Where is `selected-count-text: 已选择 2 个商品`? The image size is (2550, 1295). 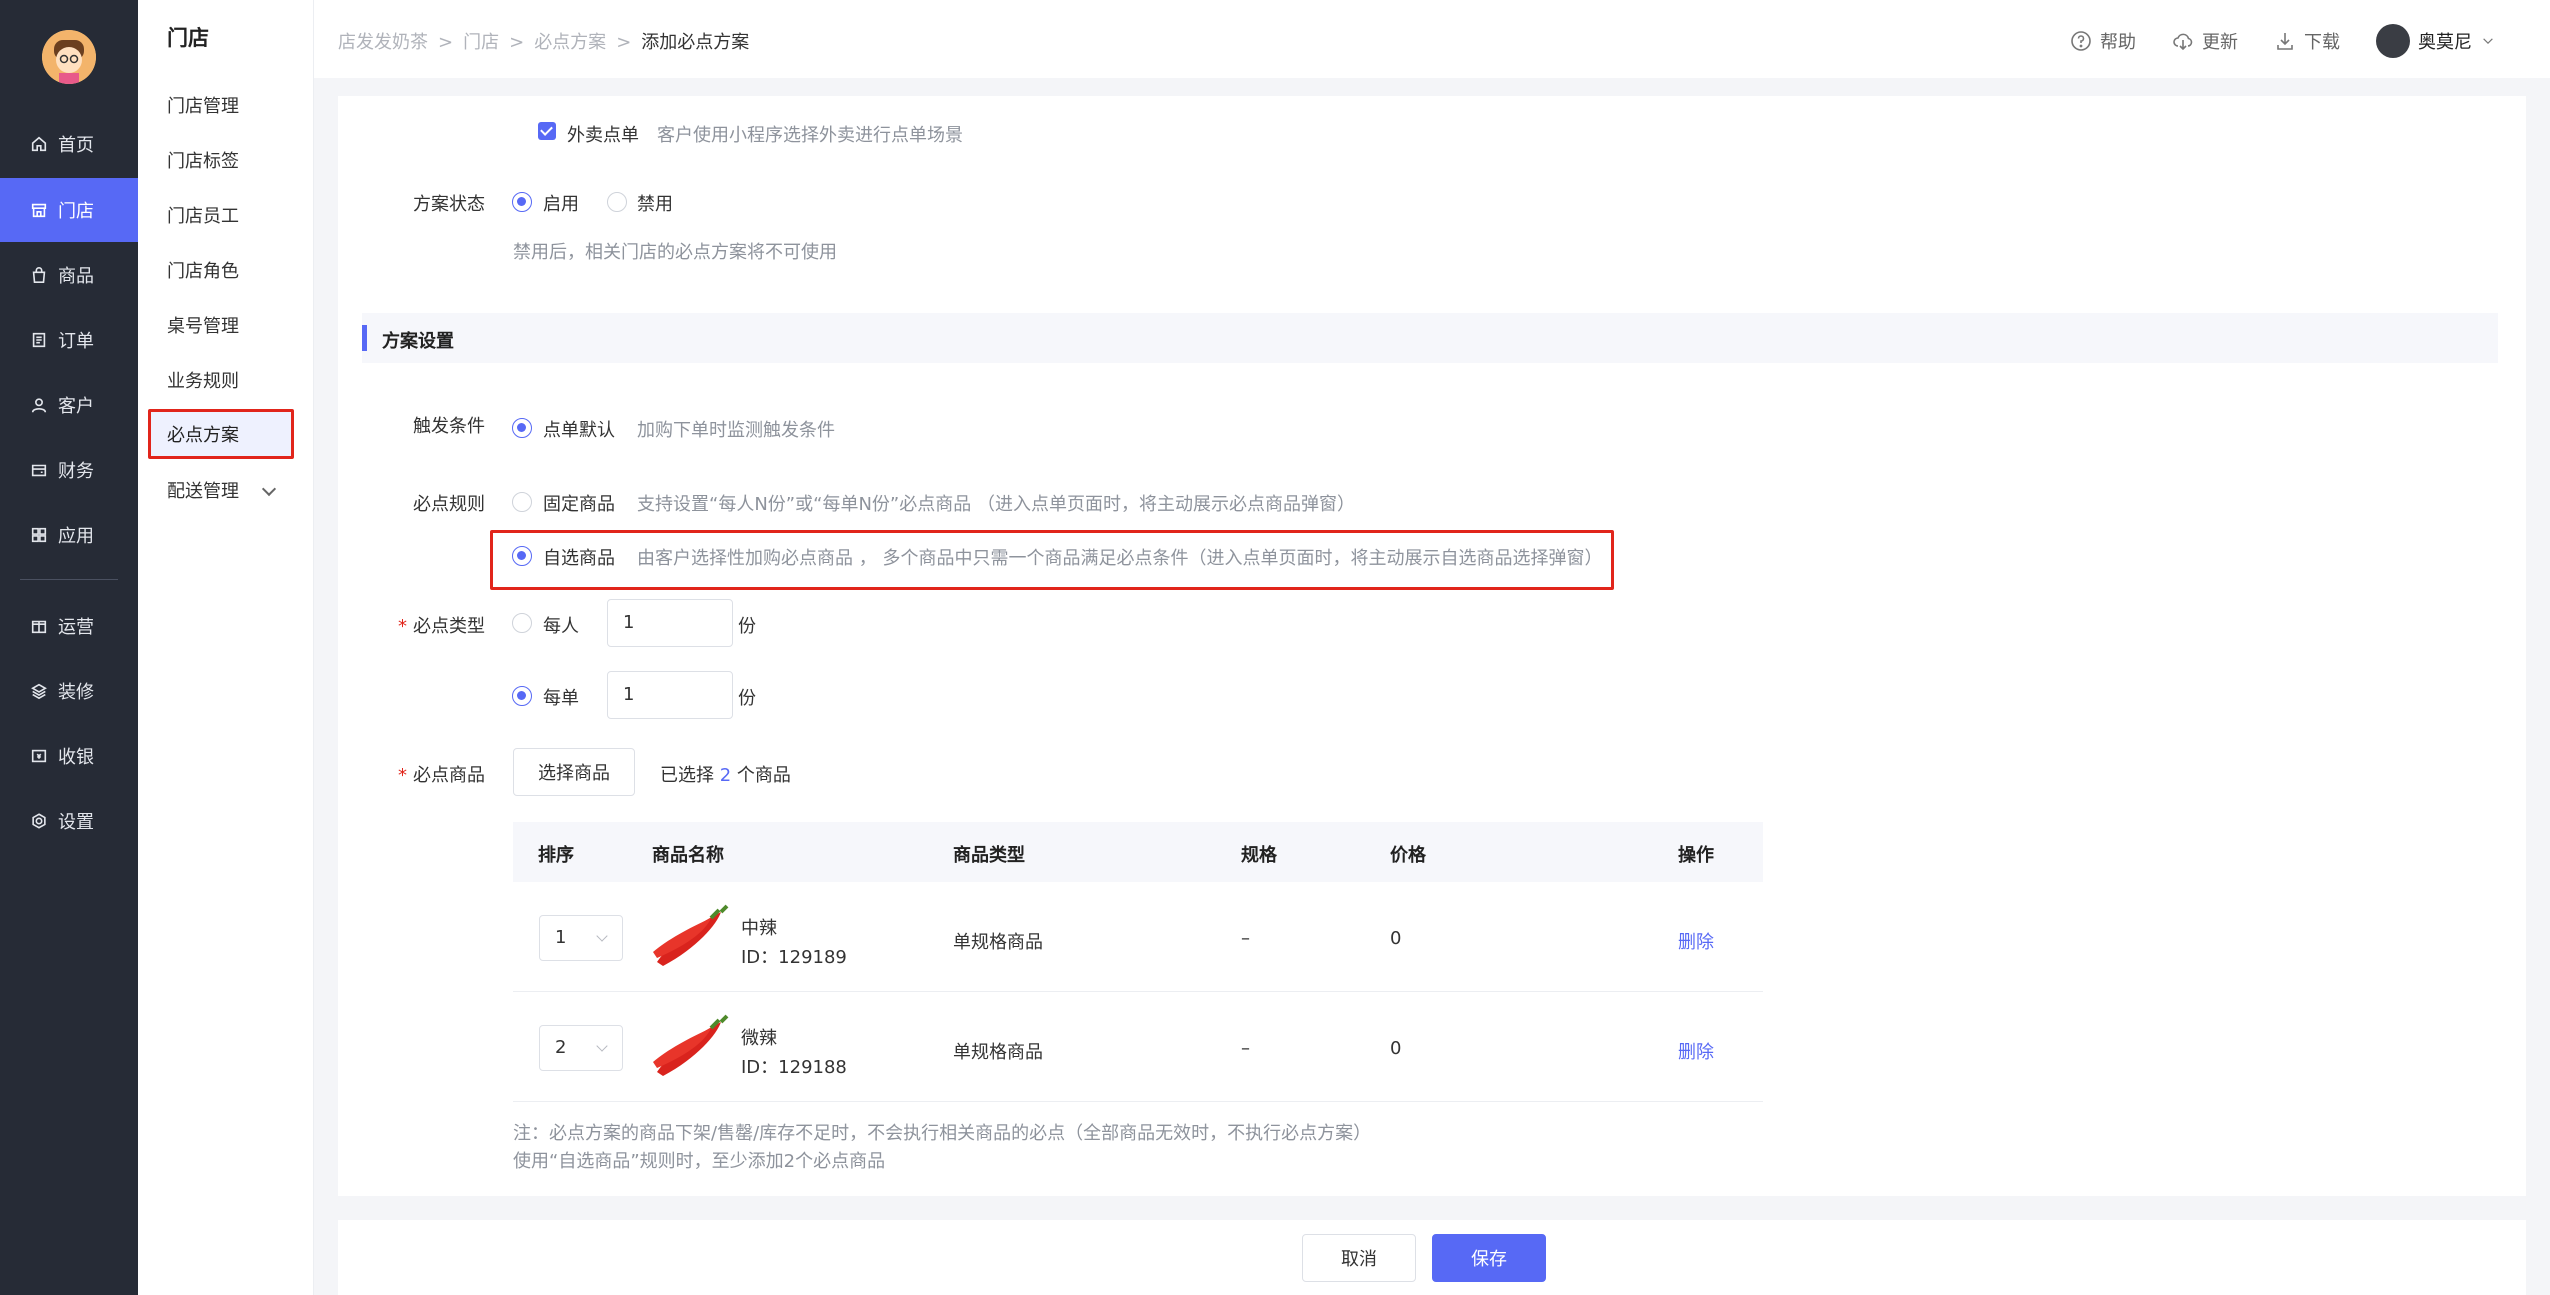 selected-count-text: 已选择 2 个商品 is located at coordinates (725, 774).